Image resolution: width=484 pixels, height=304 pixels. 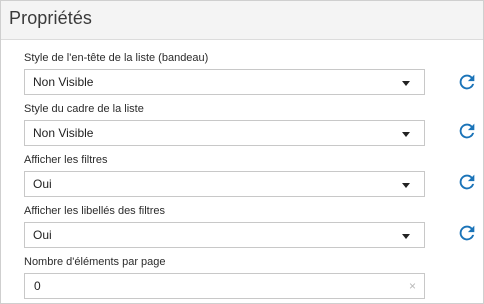 What do you see at coordinates (224, 184) in the screenshot?
I see `show-filters-select: Oui` at bounding box center [224, 184].